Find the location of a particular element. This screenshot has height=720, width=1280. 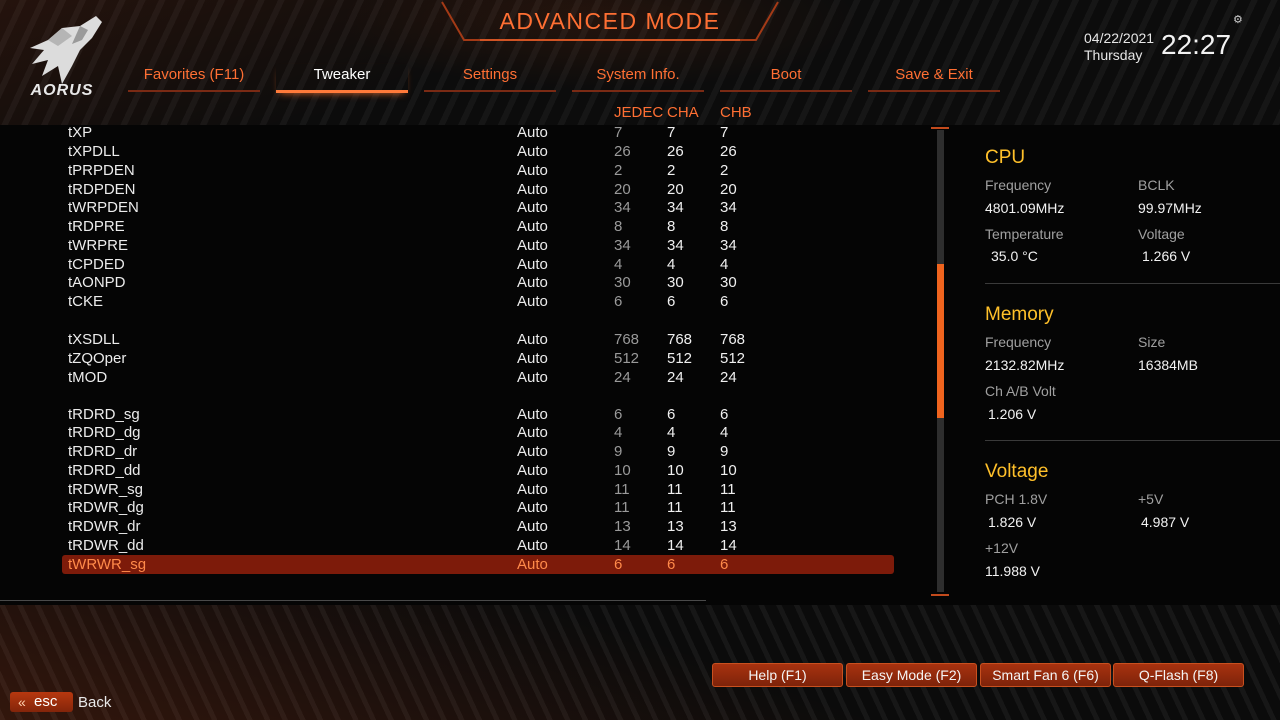

scrollbar-thumb is located at coordinates (940, 341).